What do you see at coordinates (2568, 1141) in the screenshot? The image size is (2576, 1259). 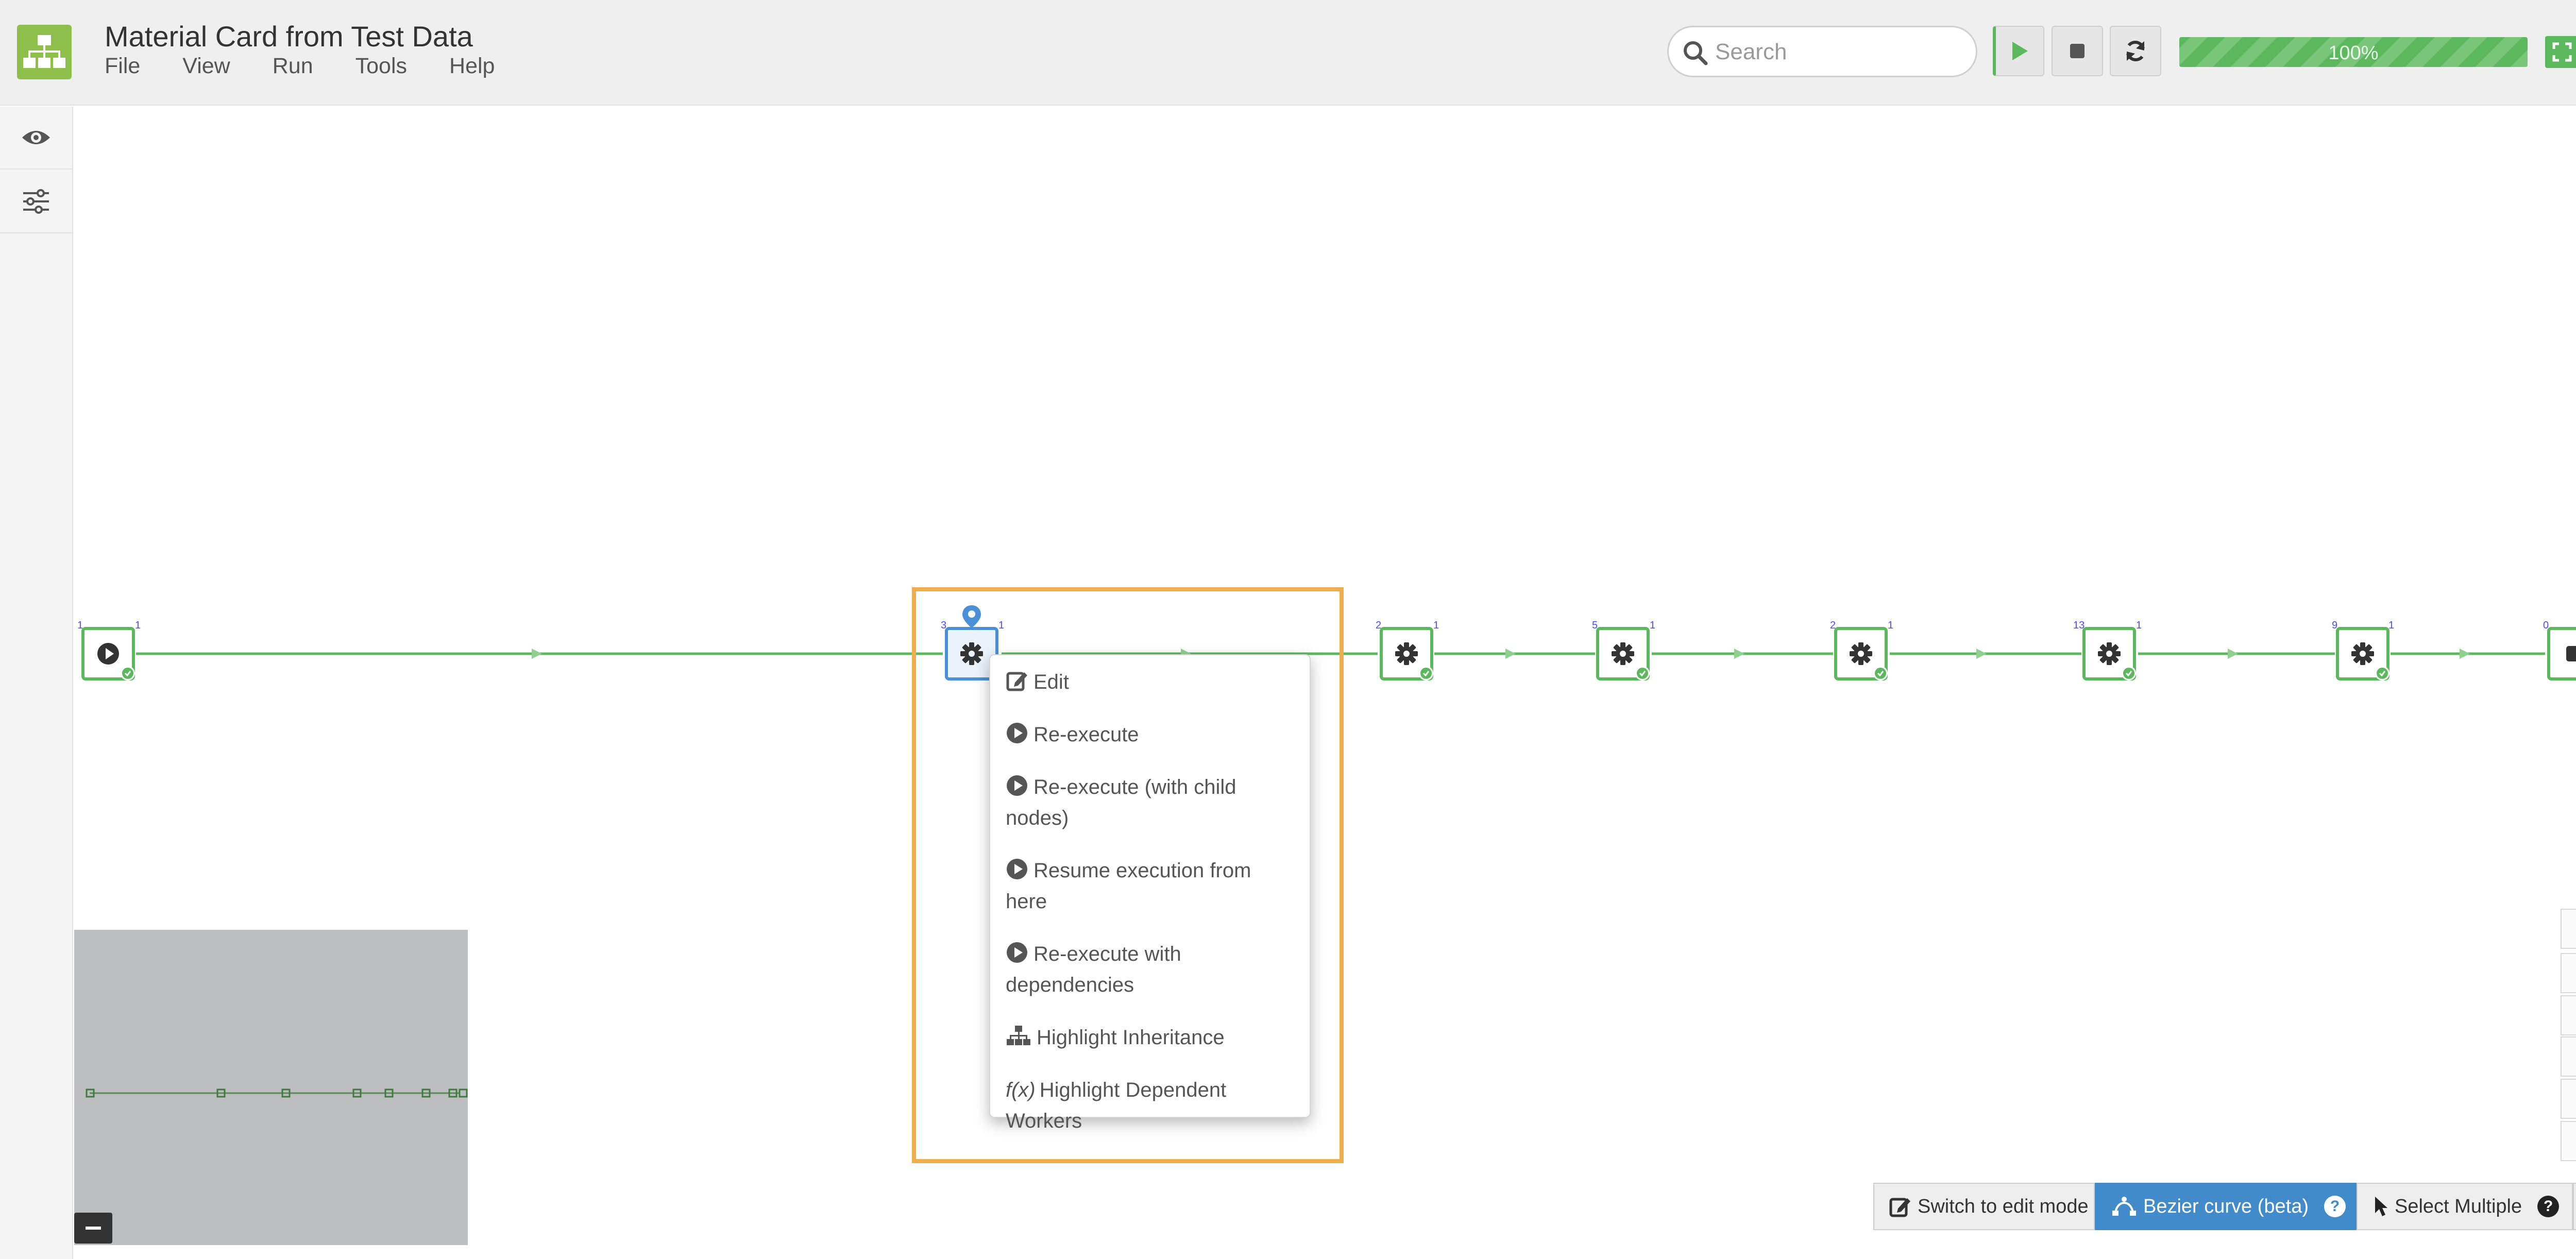 I see `comment-tool-button` at bounding box center [2568, 1141].